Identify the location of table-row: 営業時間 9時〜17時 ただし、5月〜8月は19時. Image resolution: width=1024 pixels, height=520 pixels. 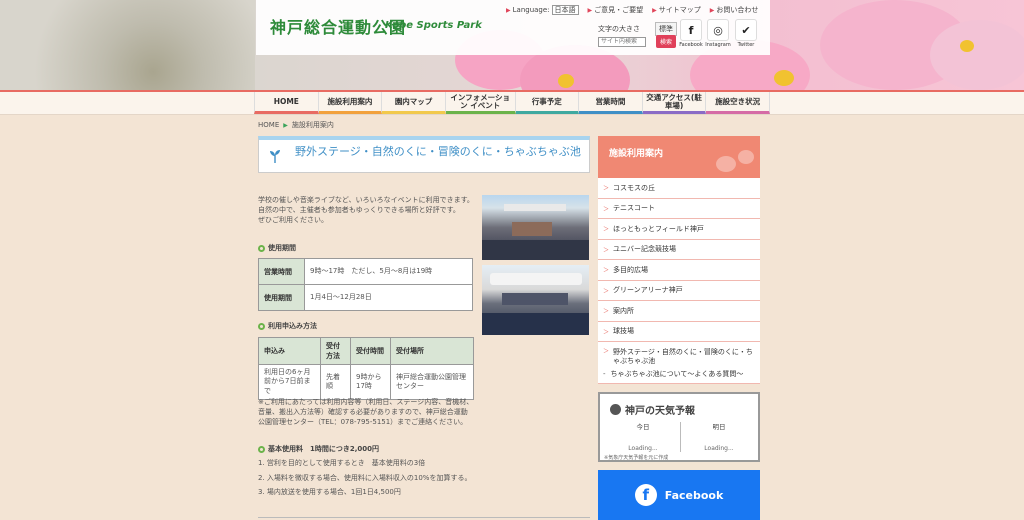
(365, 271).